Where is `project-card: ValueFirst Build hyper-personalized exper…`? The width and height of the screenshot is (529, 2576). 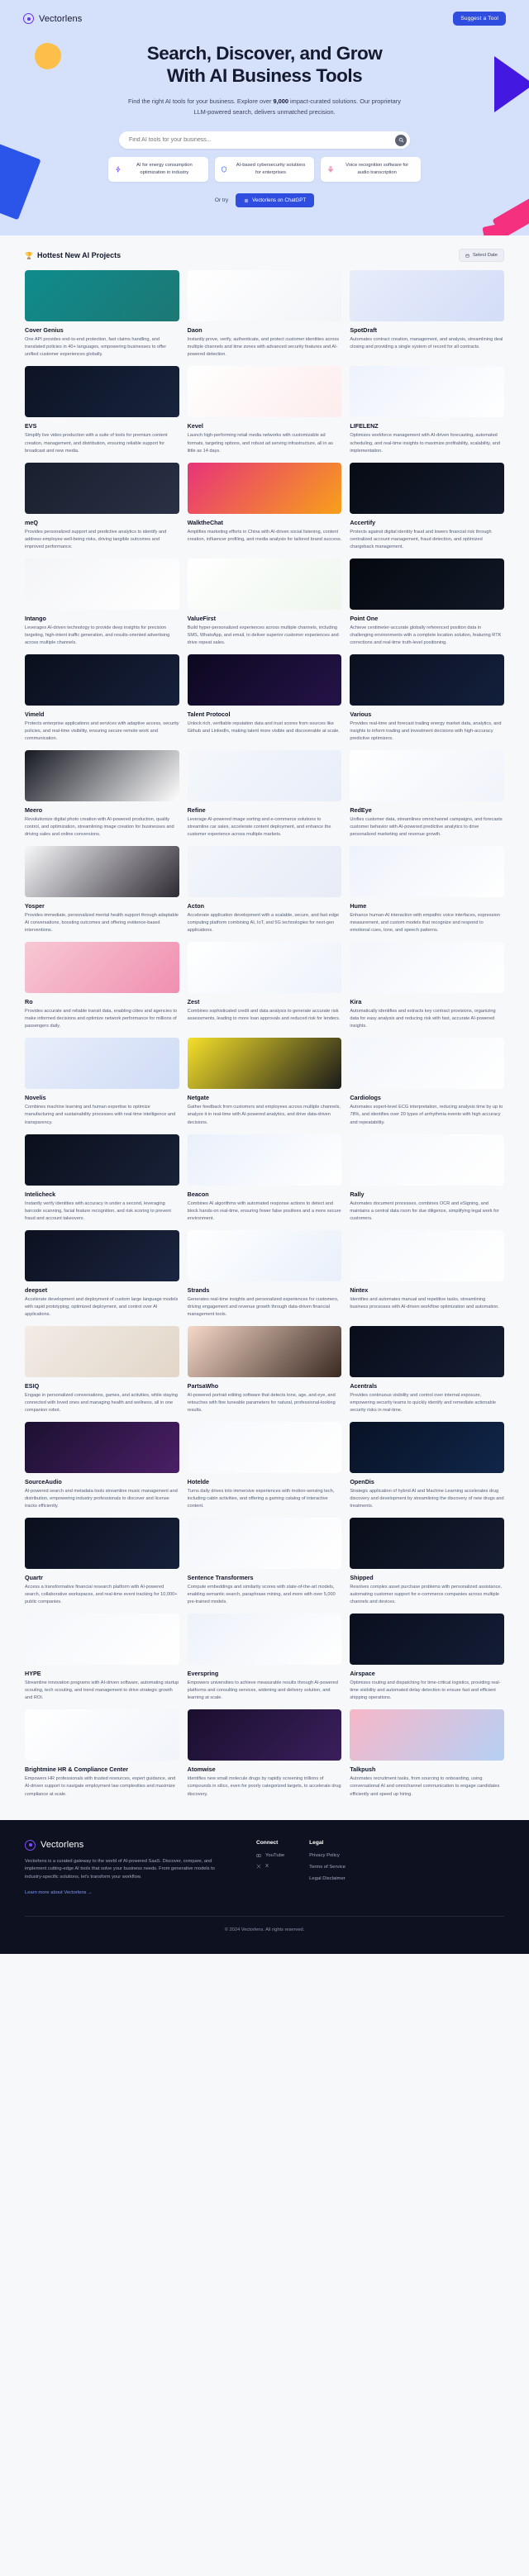 project-card: ValueFirst Build hyper-personalized exper… is located at coordinates (264, 602).